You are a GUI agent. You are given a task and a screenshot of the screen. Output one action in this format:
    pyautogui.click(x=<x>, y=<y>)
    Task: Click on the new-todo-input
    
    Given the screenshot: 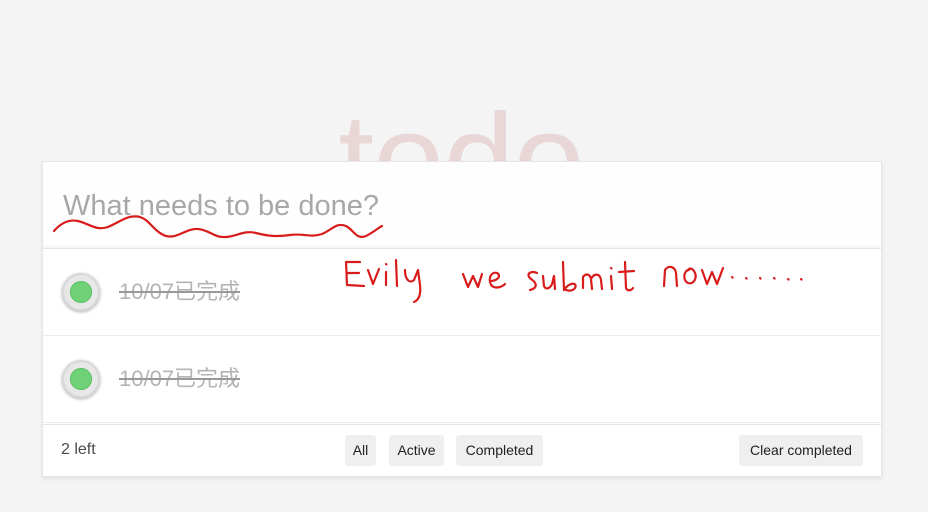 What is the action you would take?
    pyautogui.click(x=453, y=206)
    